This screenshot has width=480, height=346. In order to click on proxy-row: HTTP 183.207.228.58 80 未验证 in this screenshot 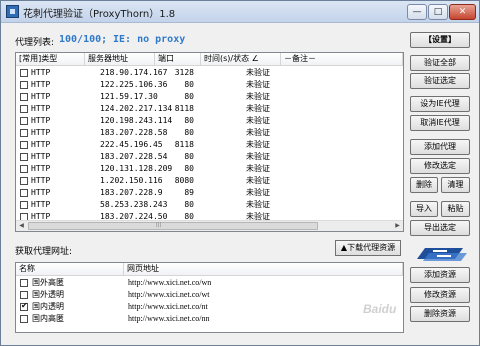, I will do `click(209, 133)`.